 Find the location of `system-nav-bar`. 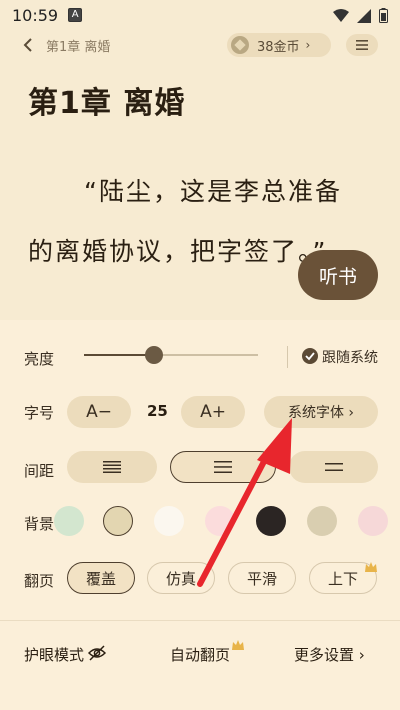

system-nav-bar is located at coordinates (200, 700).